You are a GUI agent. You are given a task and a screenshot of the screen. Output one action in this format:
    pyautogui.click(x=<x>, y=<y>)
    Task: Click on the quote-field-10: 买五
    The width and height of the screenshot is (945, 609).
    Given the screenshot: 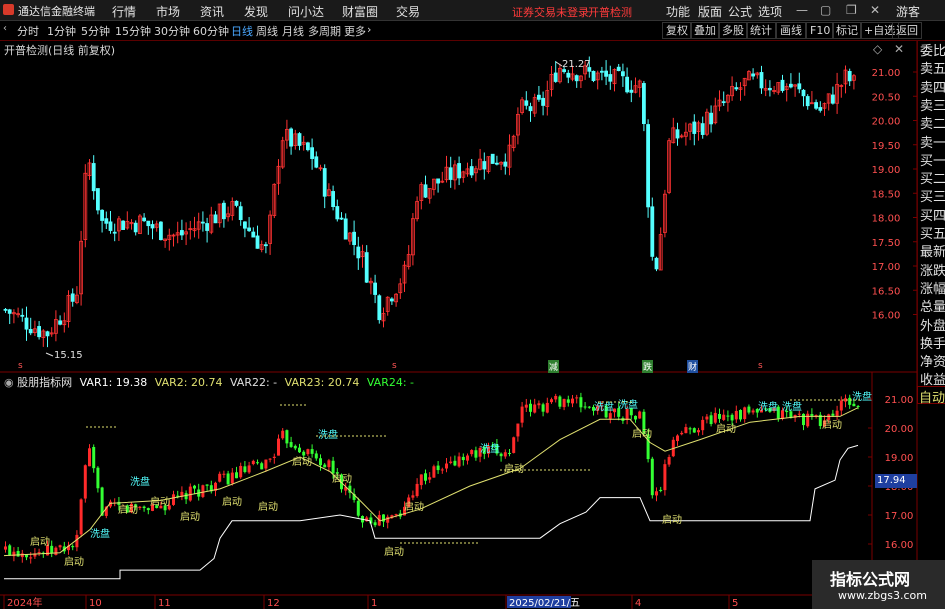 What is the action you would take?
    pyautogui.click(x=932, y=235)
    